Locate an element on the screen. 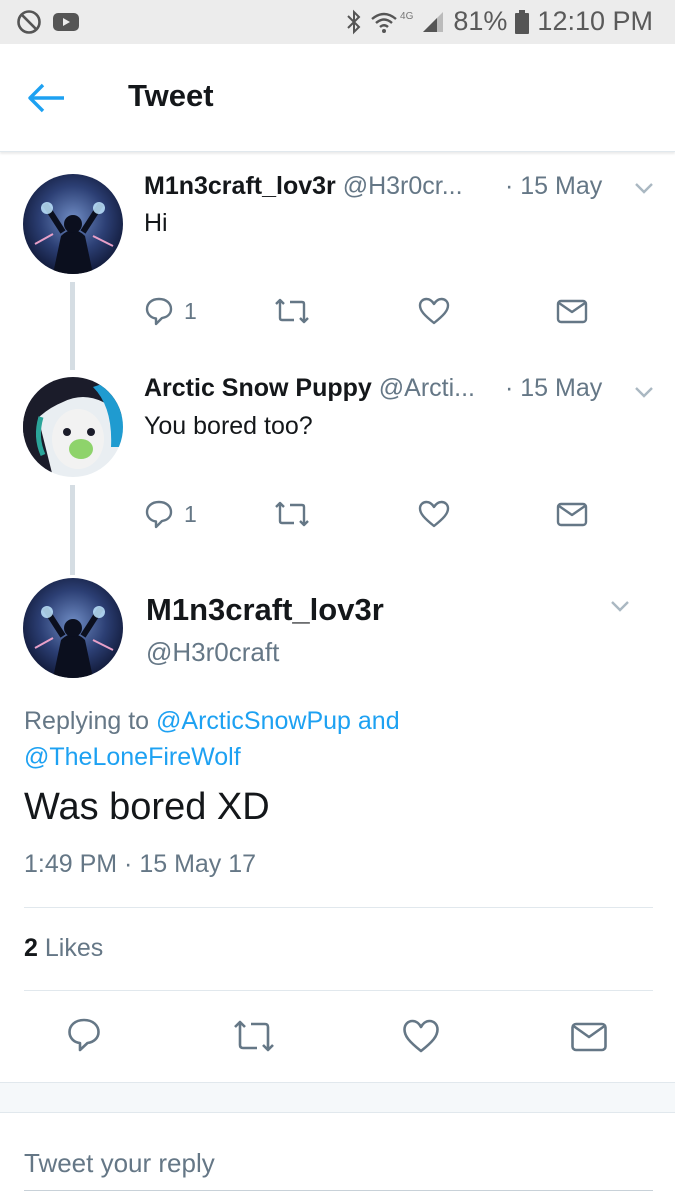 This screenshot has width=675, height=1200. tweet-text: Was bored XD is located at coordinates (147, 807).